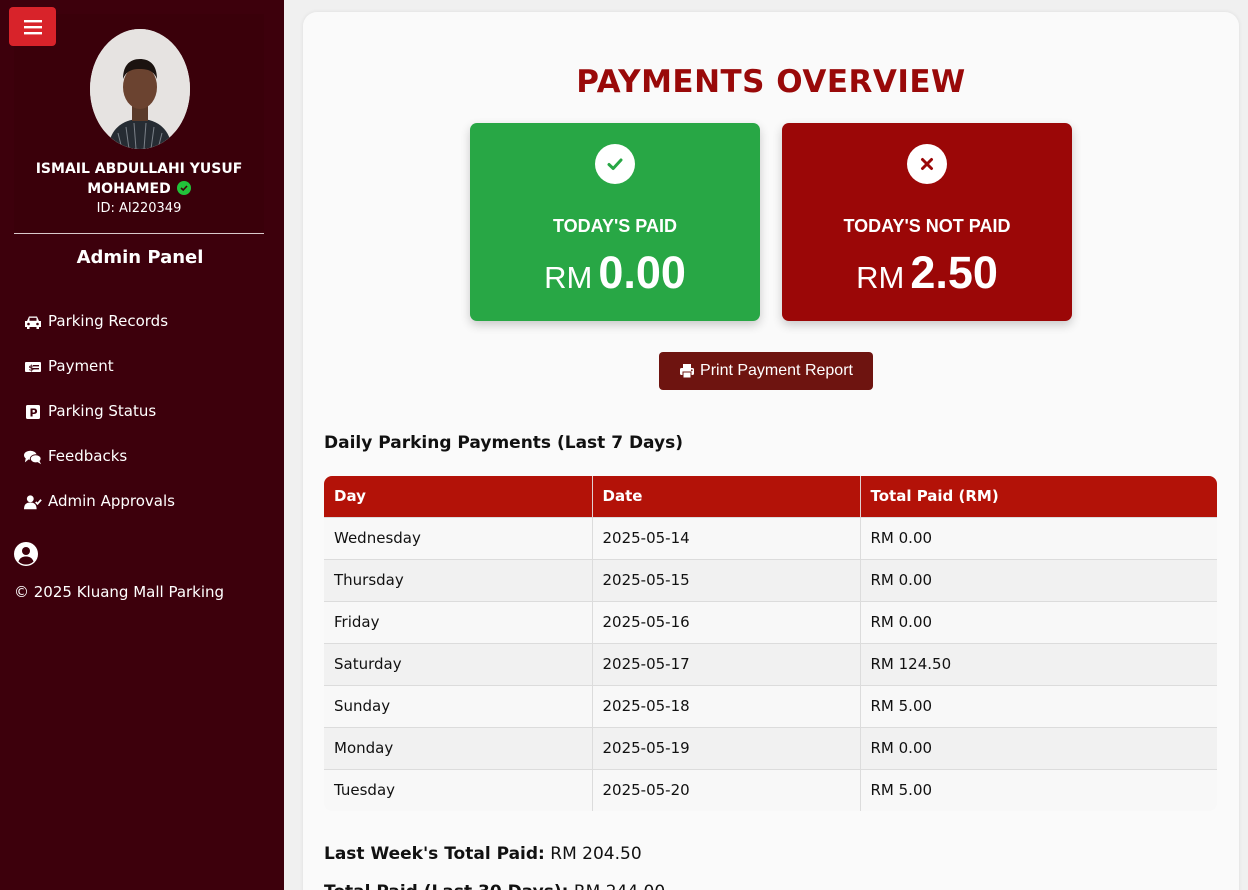  I want to click on table-row: Monday 2025-05-19 RM 0.00, so click(770, 747).